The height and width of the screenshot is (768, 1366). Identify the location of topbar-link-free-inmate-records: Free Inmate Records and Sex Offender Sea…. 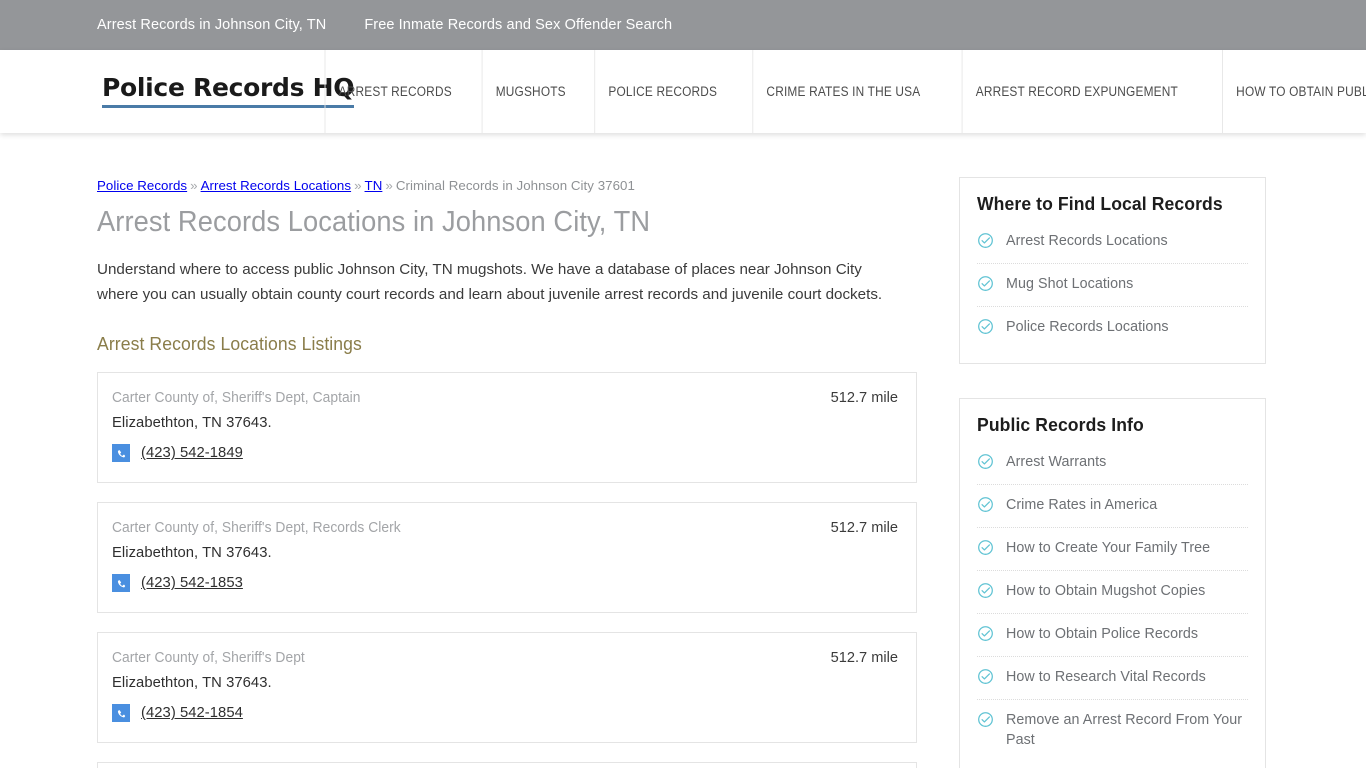
(518, 25).